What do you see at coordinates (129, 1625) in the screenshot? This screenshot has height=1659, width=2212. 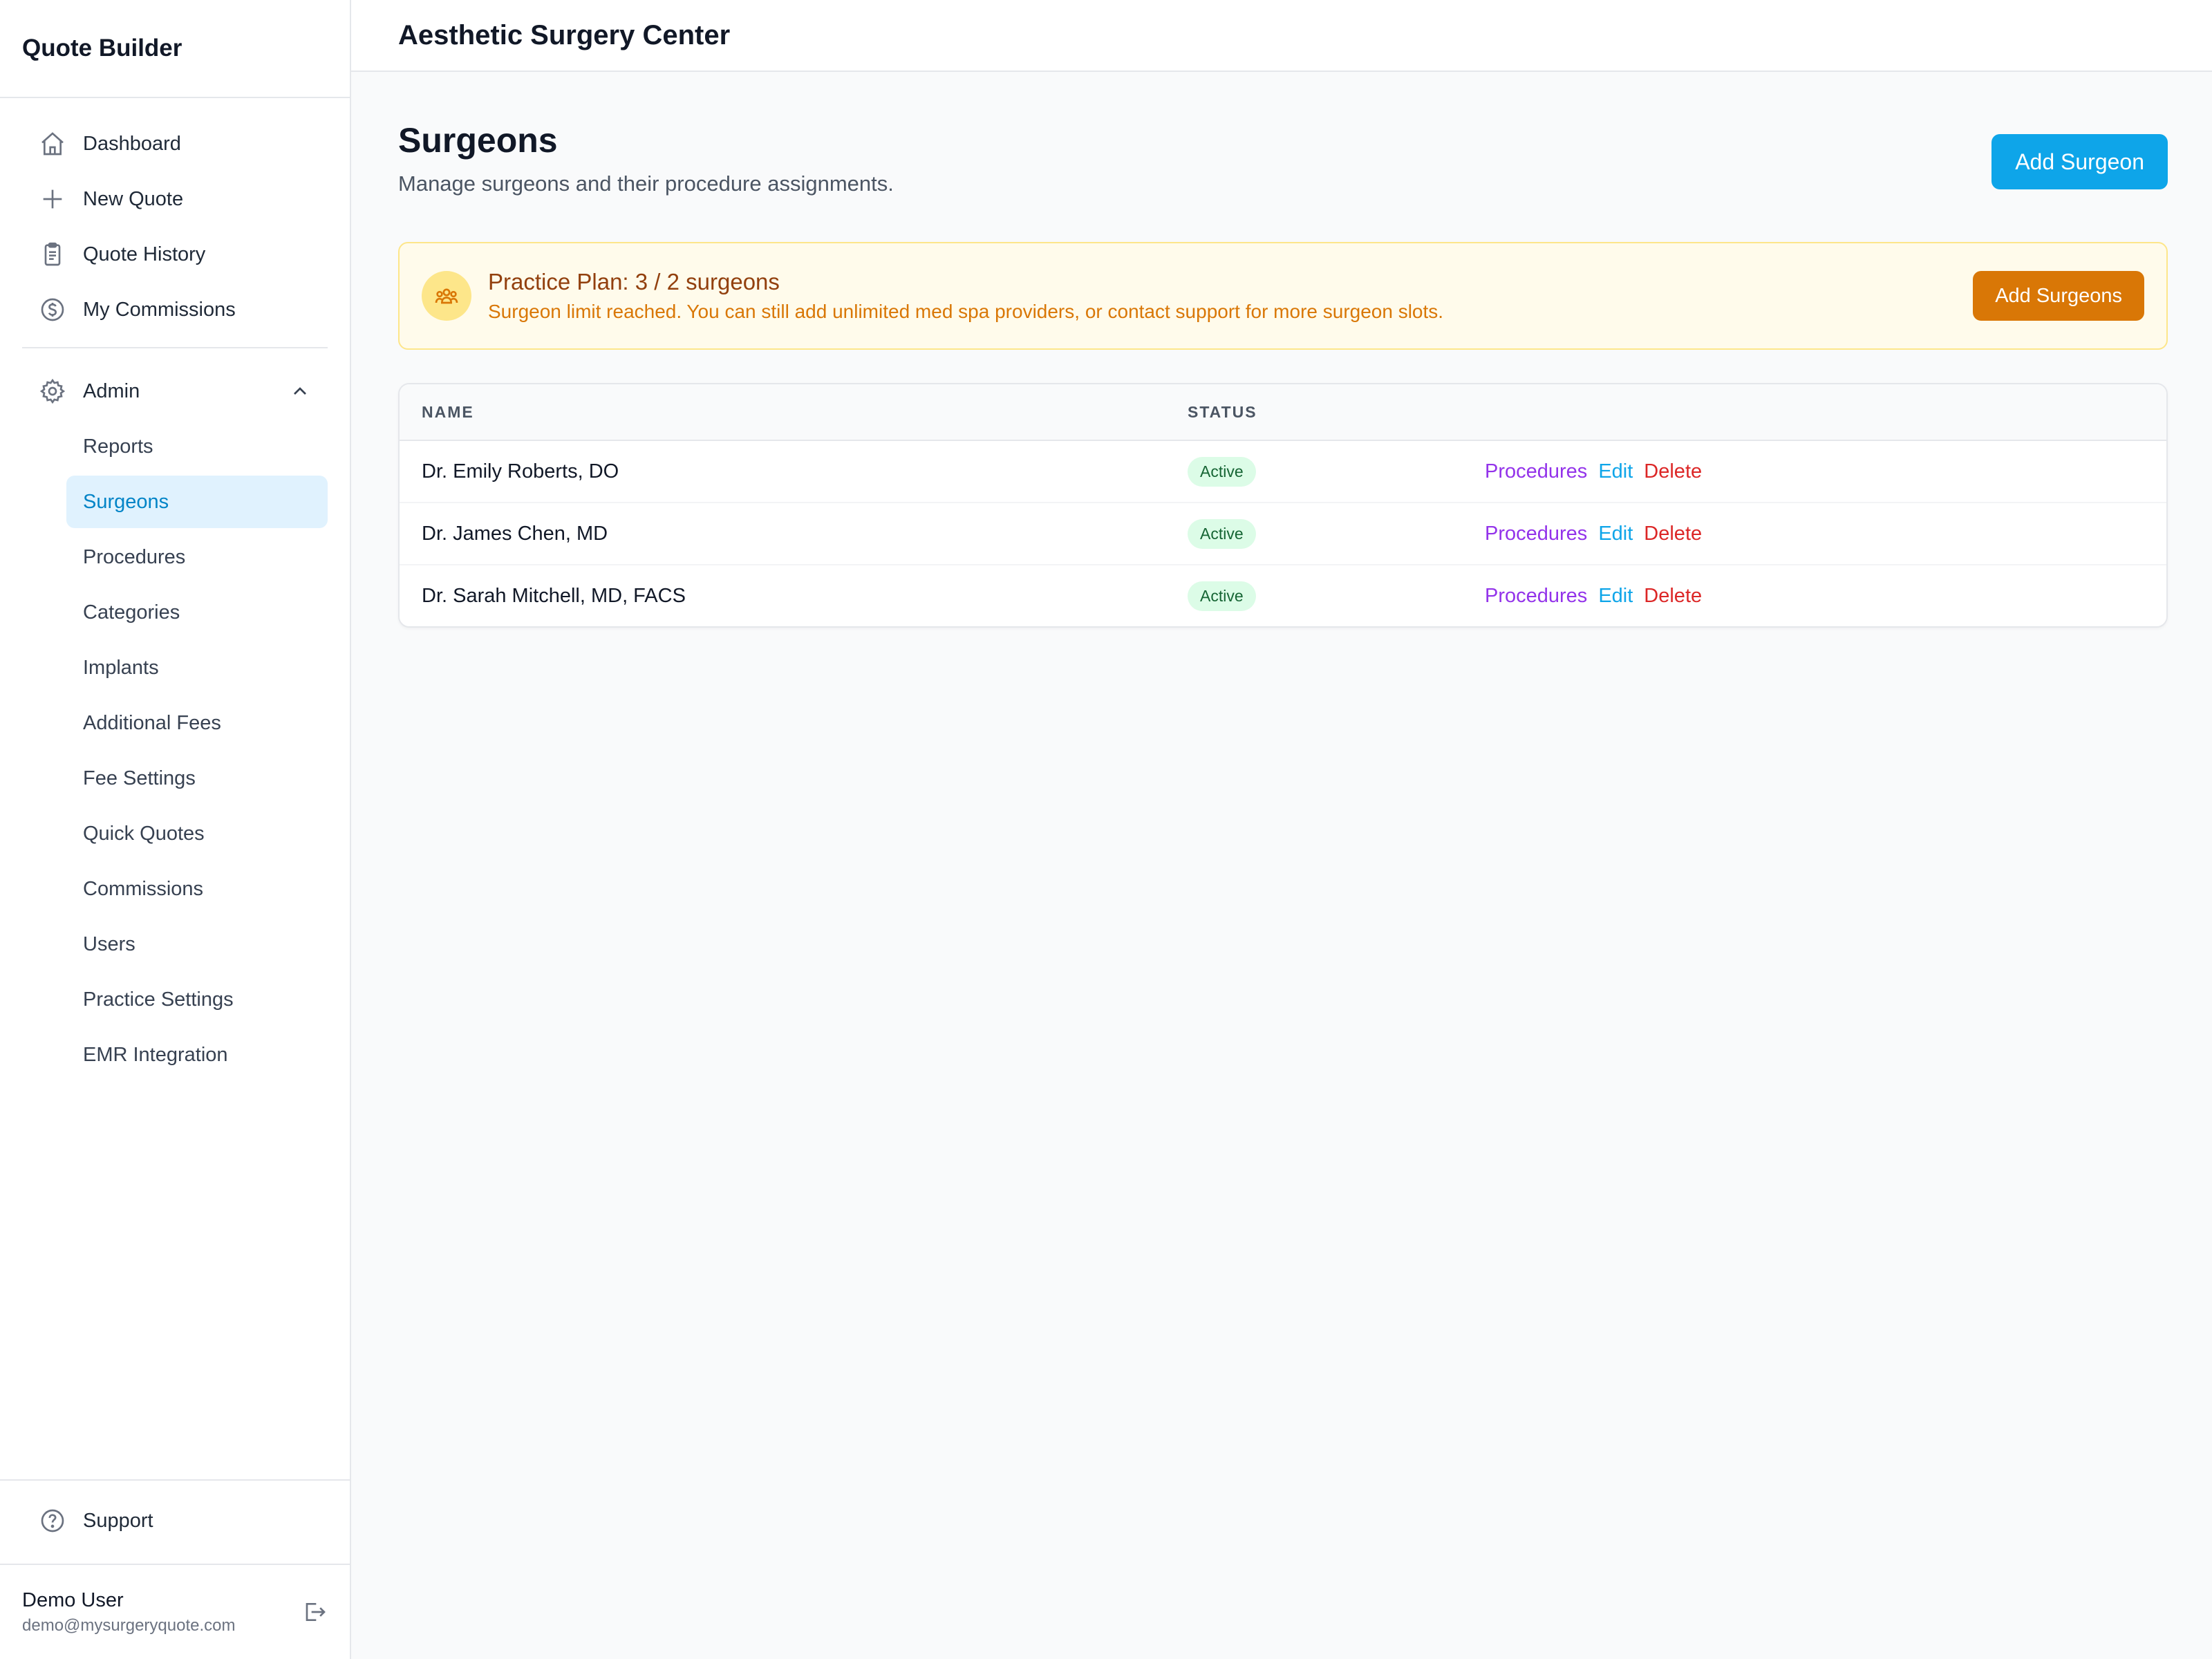 I see `user-email: demo@mysurgeryquote.com` at bounding box center [129, 1625].